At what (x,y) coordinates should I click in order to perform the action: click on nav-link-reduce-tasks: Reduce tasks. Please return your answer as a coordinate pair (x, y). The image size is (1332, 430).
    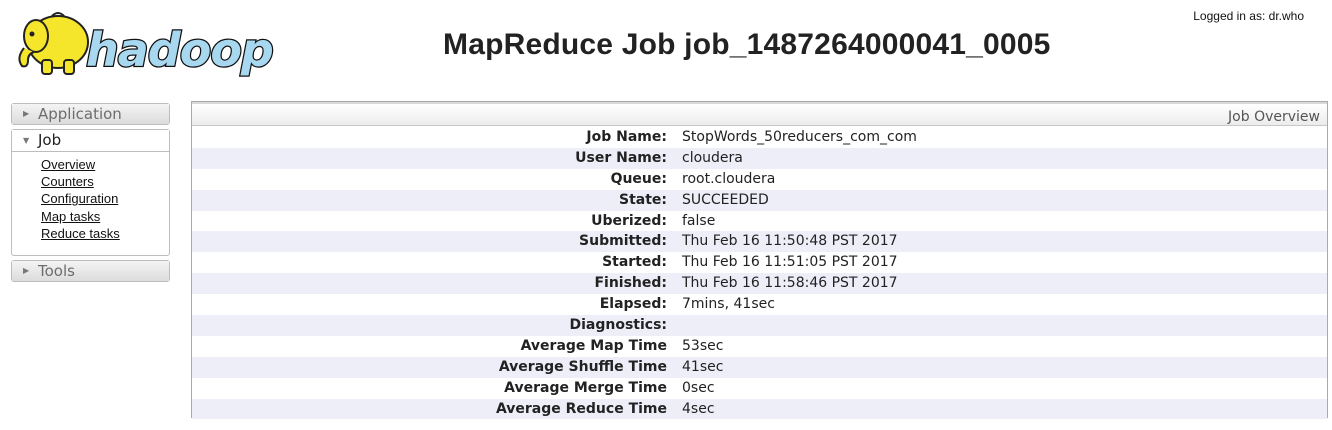
    Looking at the image, I should click on (105, 233).